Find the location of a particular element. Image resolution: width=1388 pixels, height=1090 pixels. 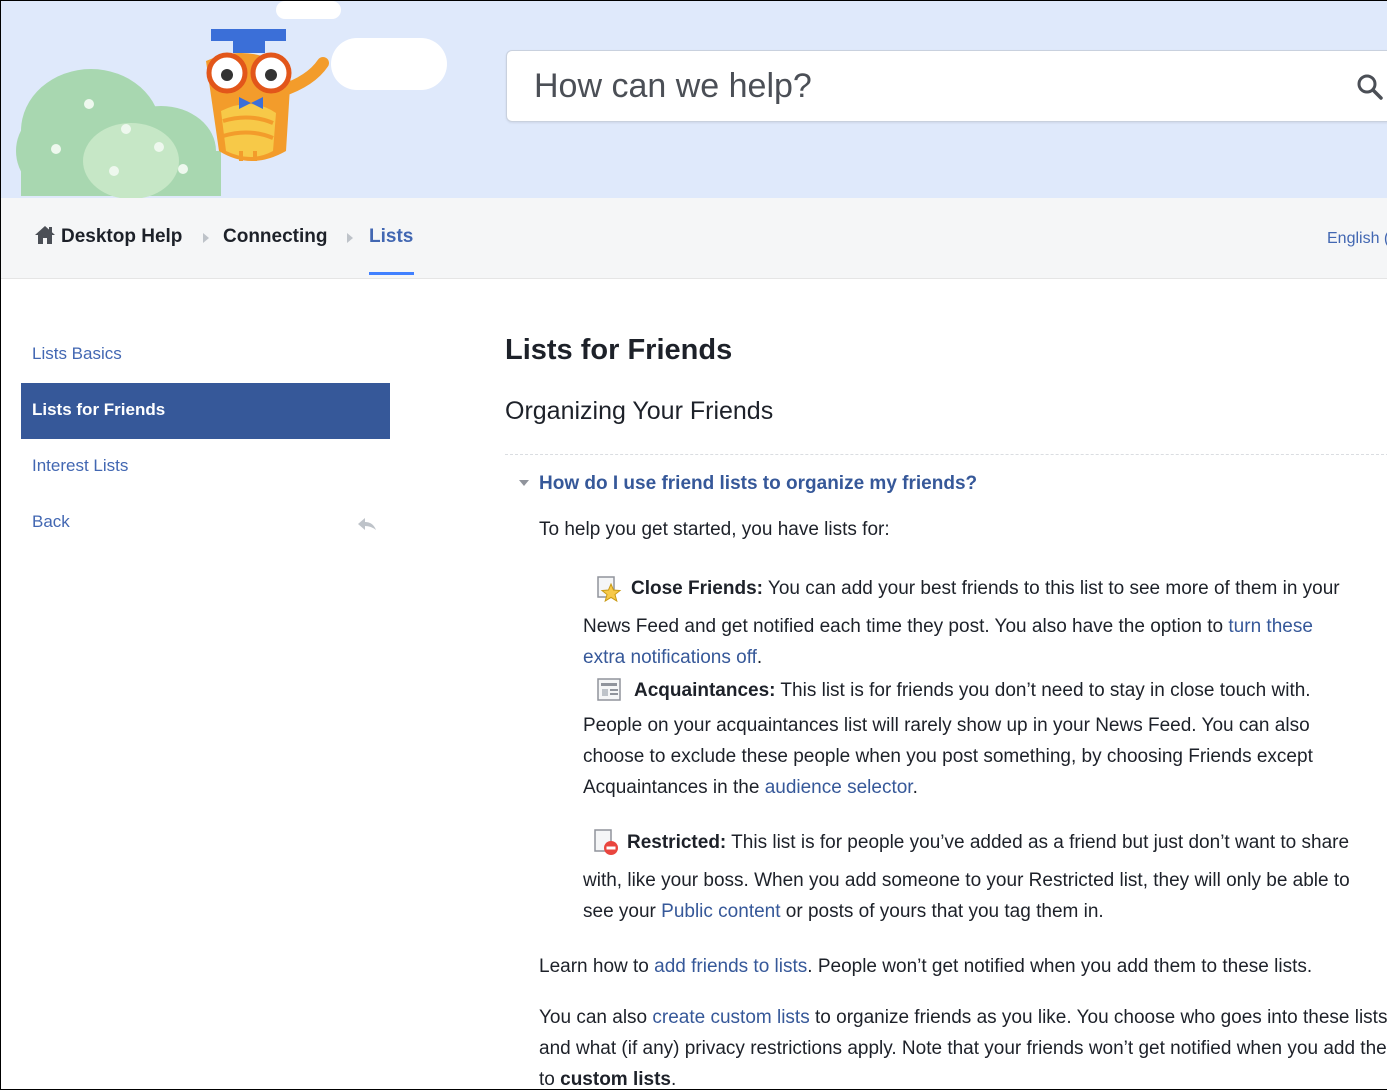

create-custom-lists-link: create custom lists is located at coordinates (730, 1017).